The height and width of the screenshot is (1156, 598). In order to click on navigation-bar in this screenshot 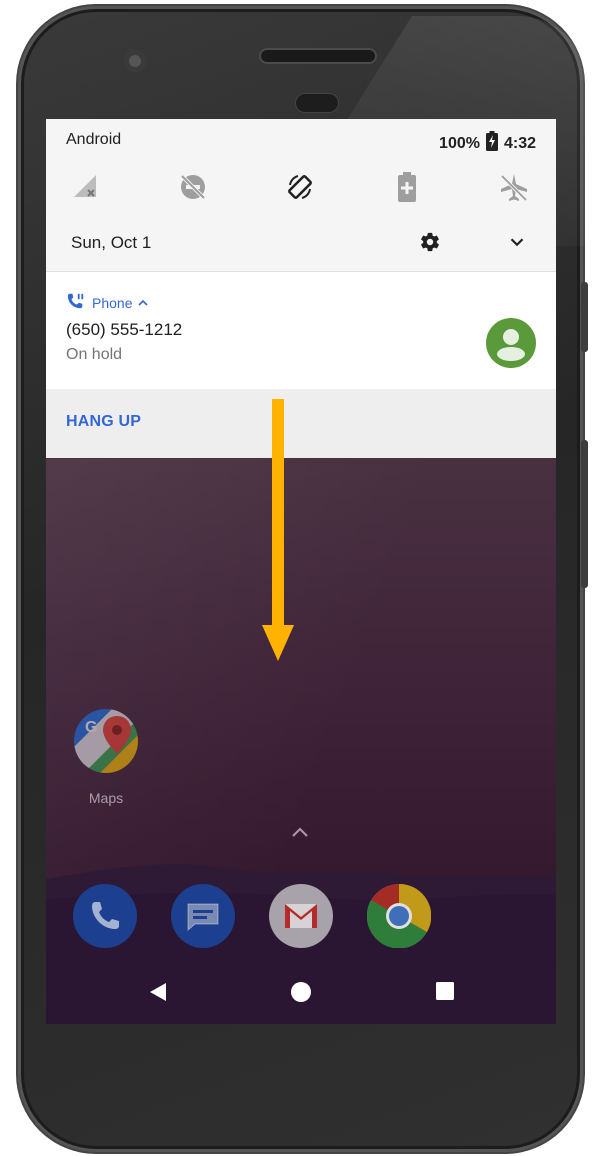, I will do `click(301, 994)`.